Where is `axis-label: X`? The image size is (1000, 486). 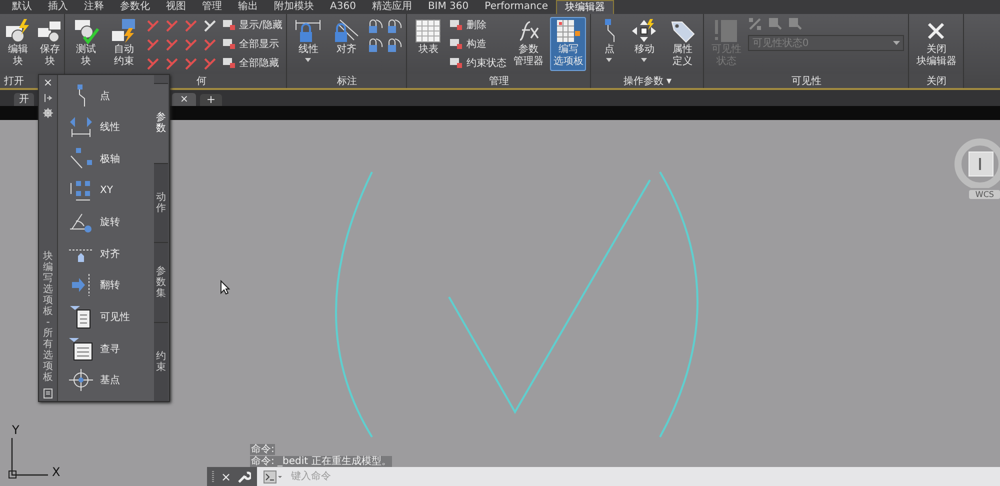 axis-label: X is located at coordinates (56, 472).